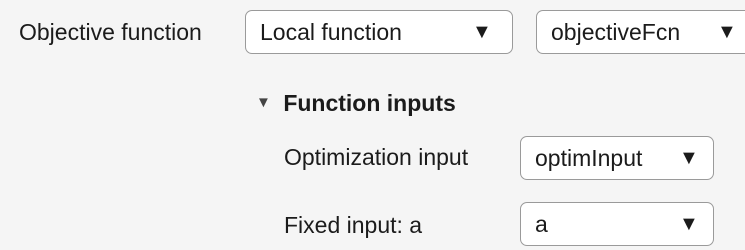 The image size is (745, 250). What do you see at coordinates (263, 102) in the screenshot?
I see `collapse-triangle-icon: ▼` at bounding box center [263, 102].